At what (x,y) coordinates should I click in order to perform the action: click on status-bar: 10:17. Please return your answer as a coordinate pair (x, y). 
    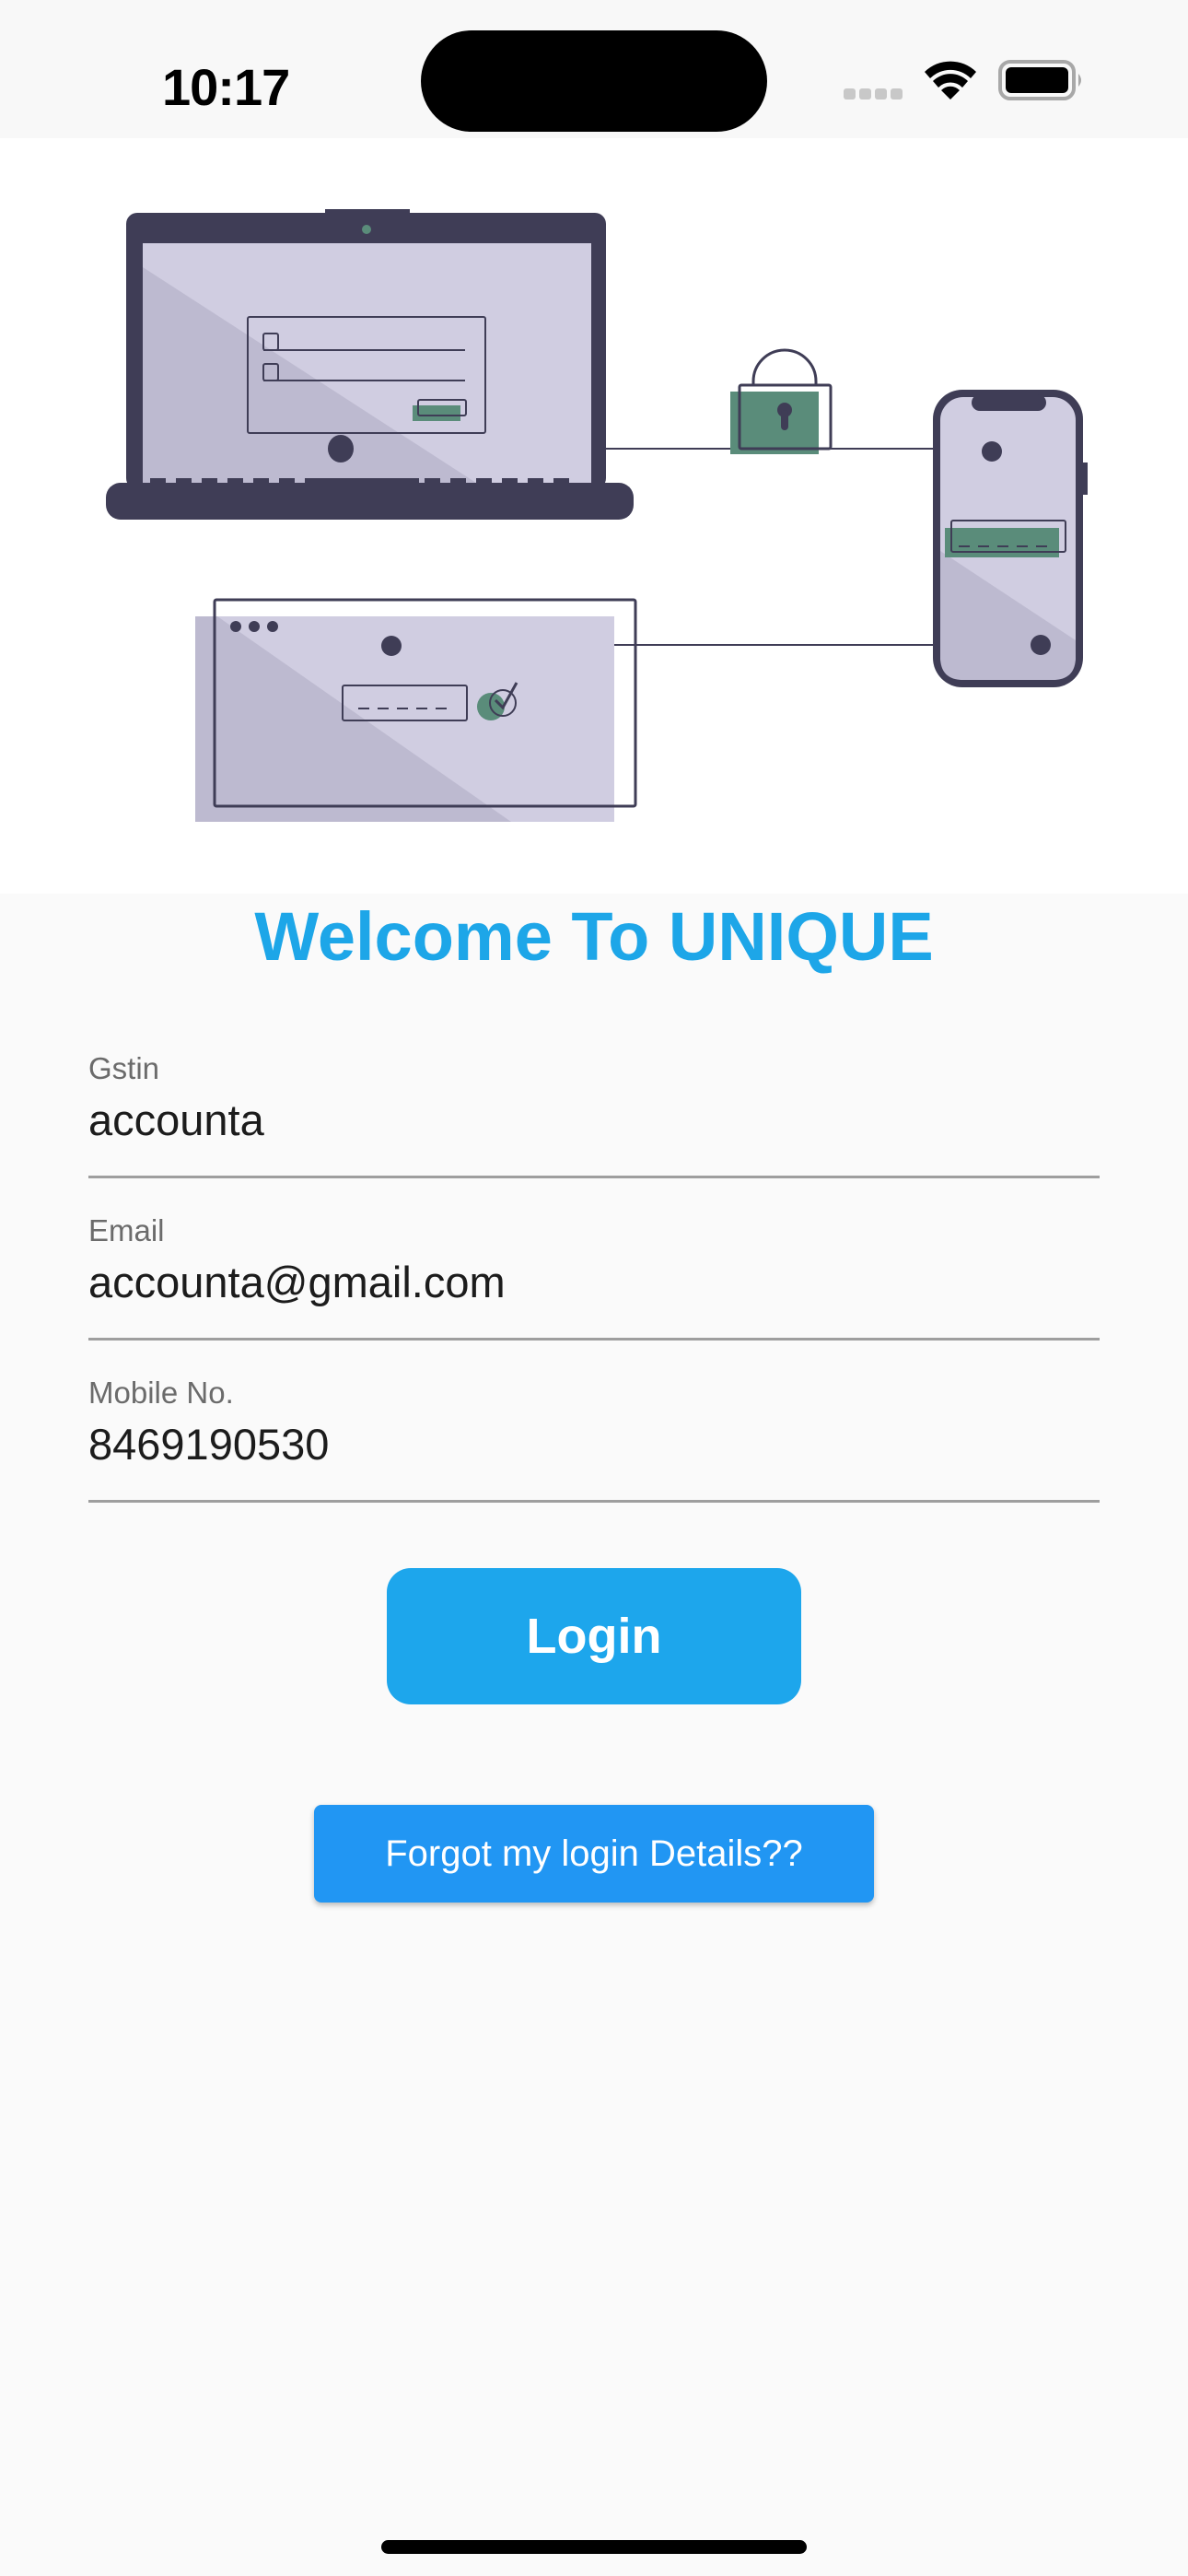
    Looking at the image, I should click on (594, 69).